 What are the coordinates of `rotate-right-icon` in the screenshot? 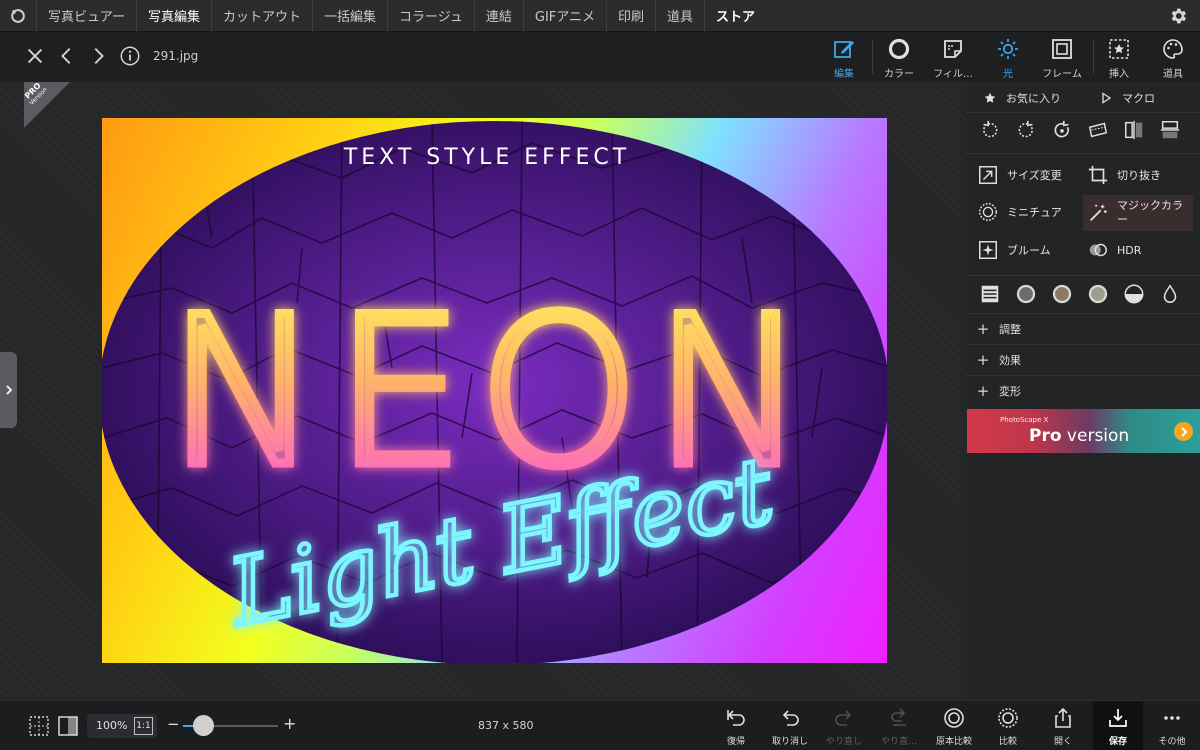 It's located at (1026, 130).